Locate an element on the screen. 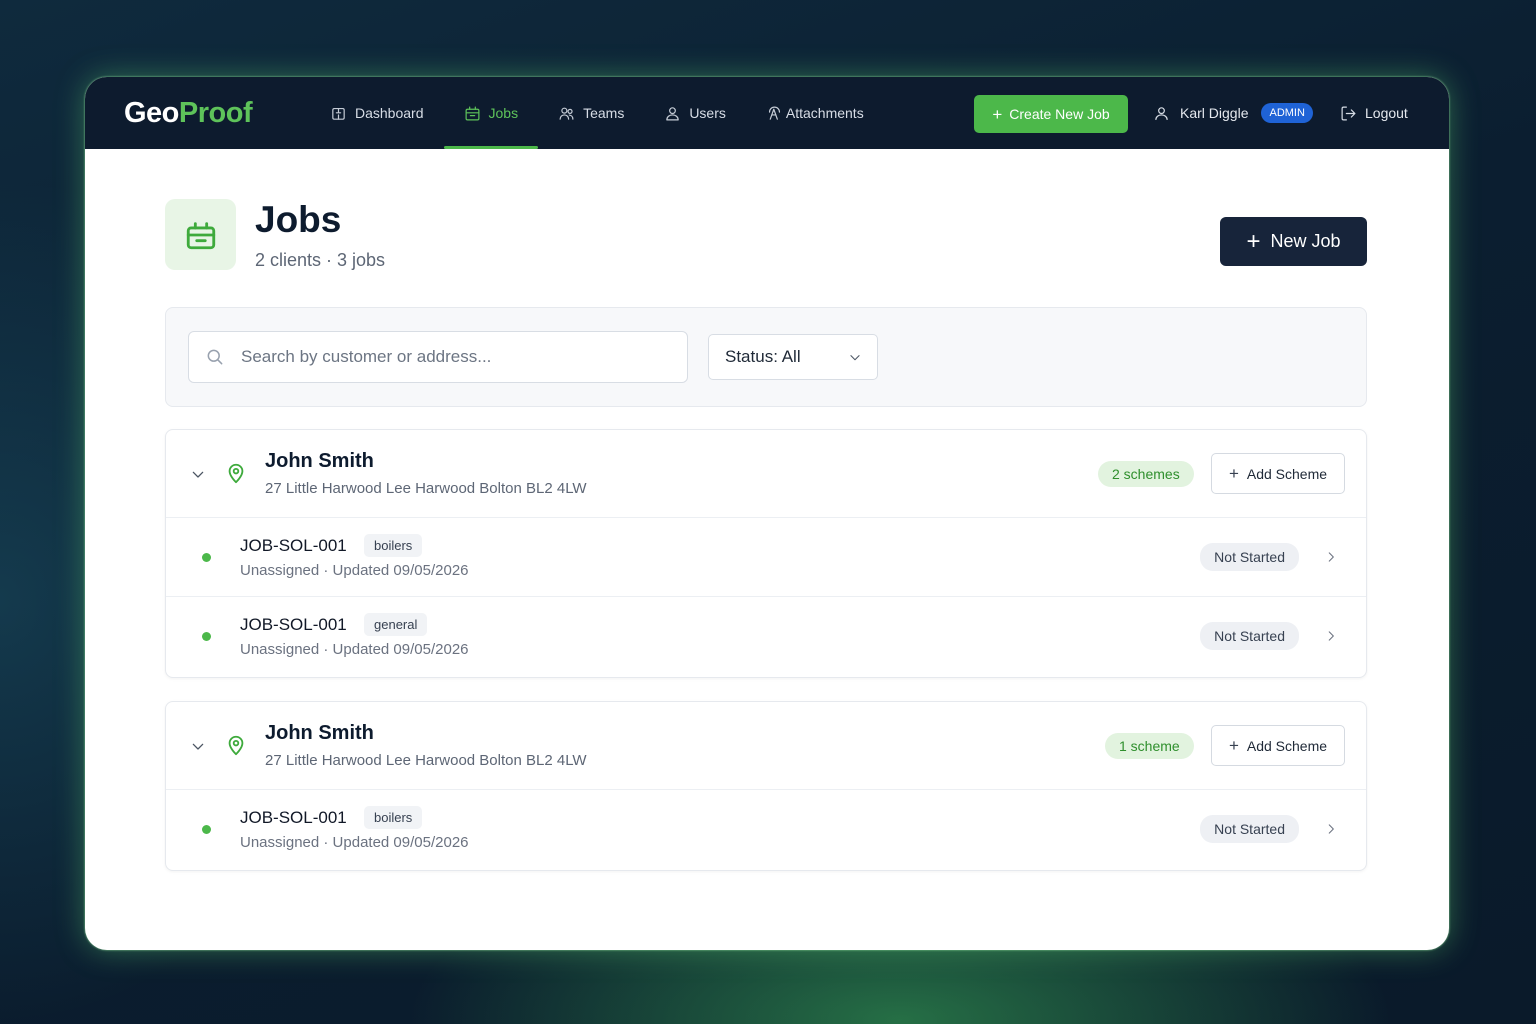 The height and width of the screenshot is (1024, 1536). dashboard-icon is located at coordinates (338, 113).